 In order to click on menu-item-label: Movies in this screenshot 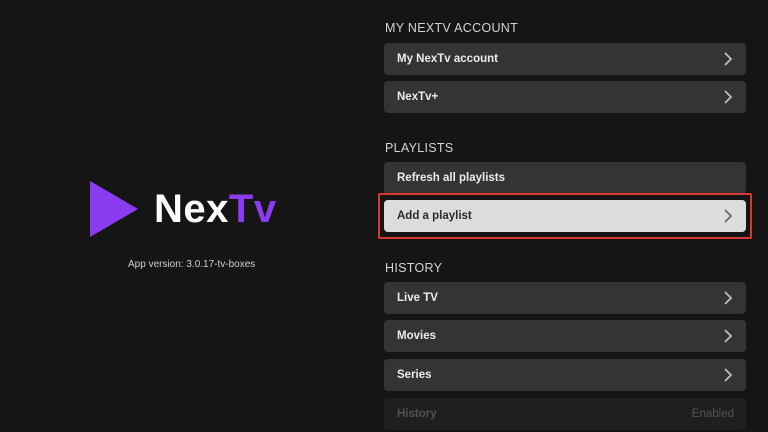, I will do `click(416, 336)`.